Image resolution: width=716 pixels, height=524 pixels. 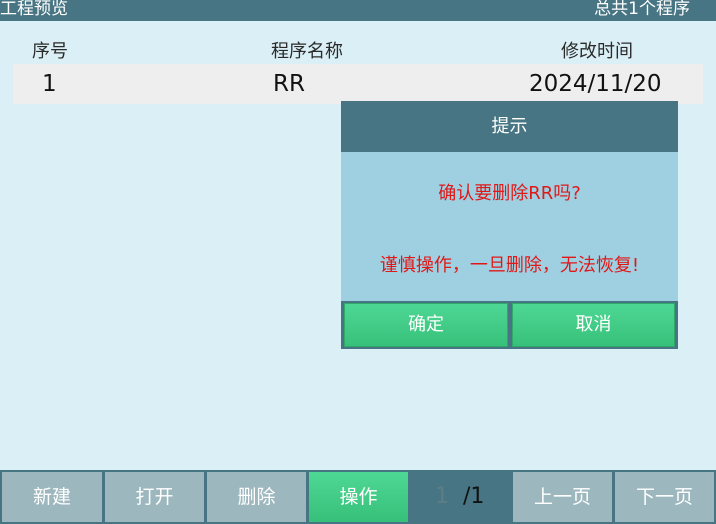 I want to click on program-count: 总共1个程序, so click(x=642, y=9).